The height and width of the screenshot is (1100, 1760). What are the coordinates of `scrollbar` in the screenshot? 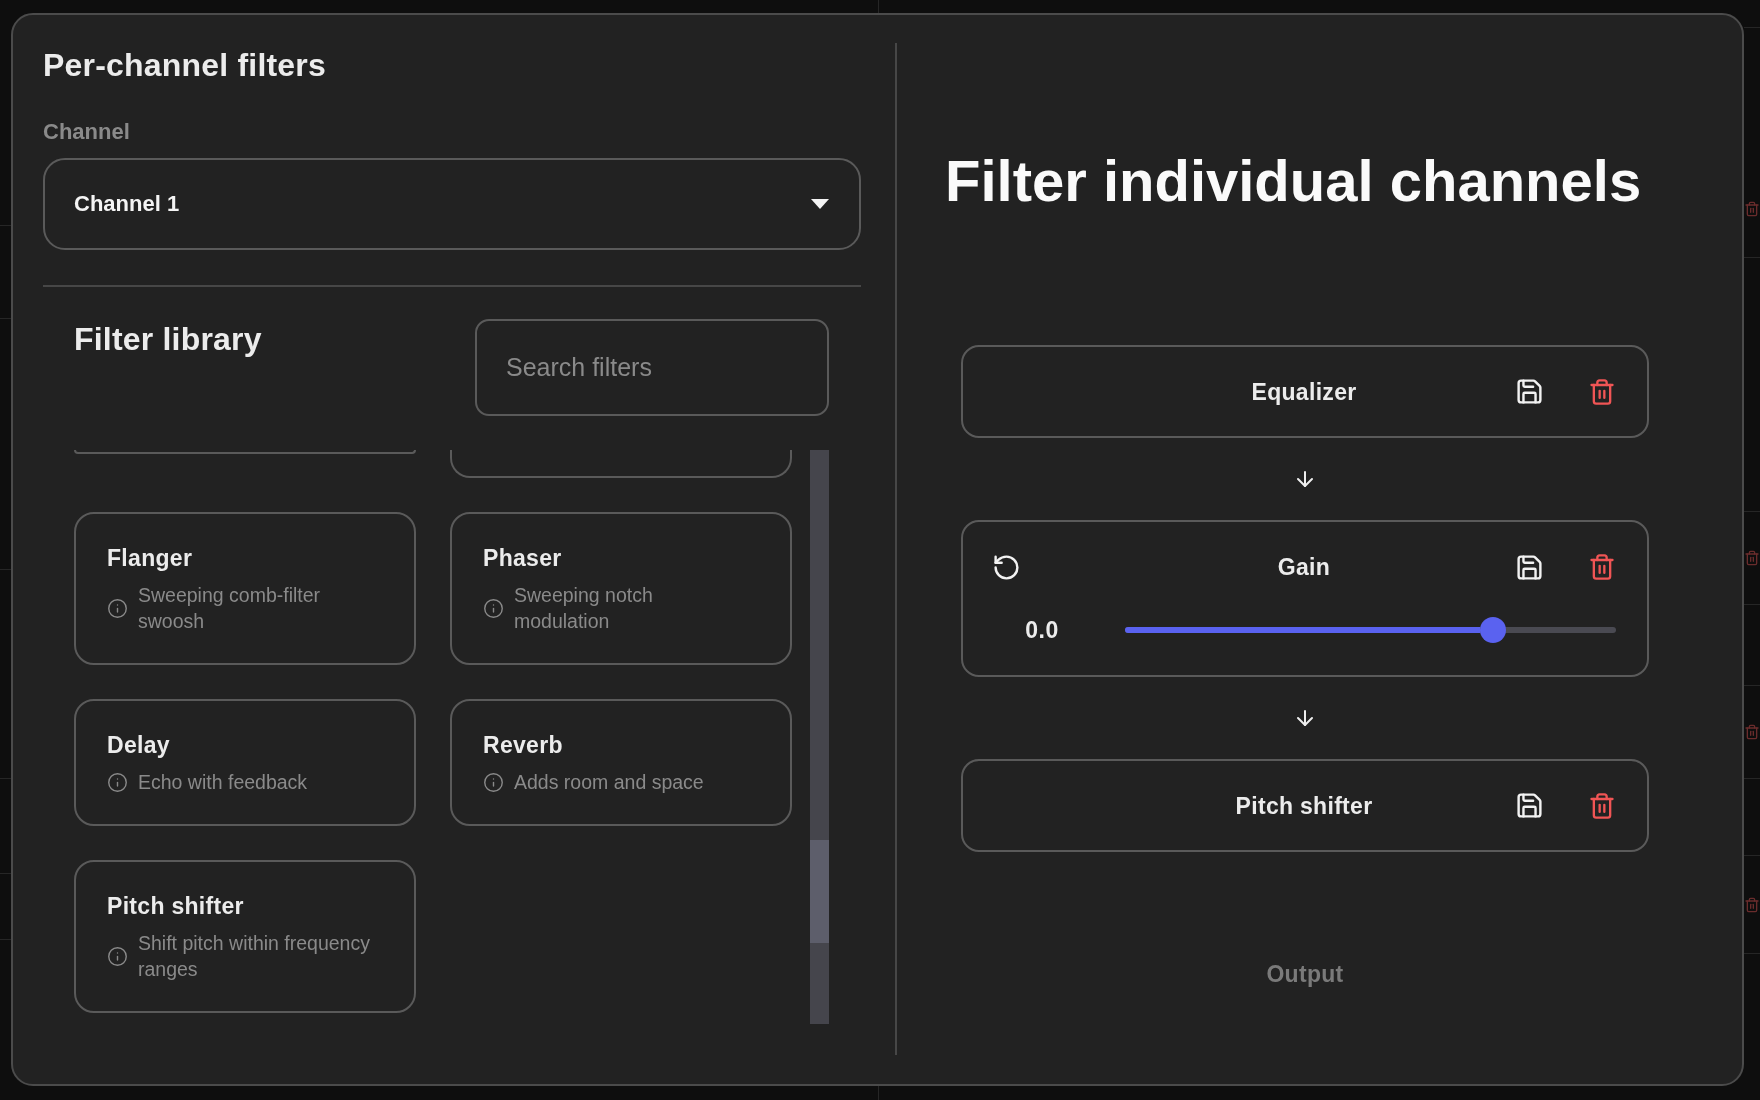 It's located at (819, 737).